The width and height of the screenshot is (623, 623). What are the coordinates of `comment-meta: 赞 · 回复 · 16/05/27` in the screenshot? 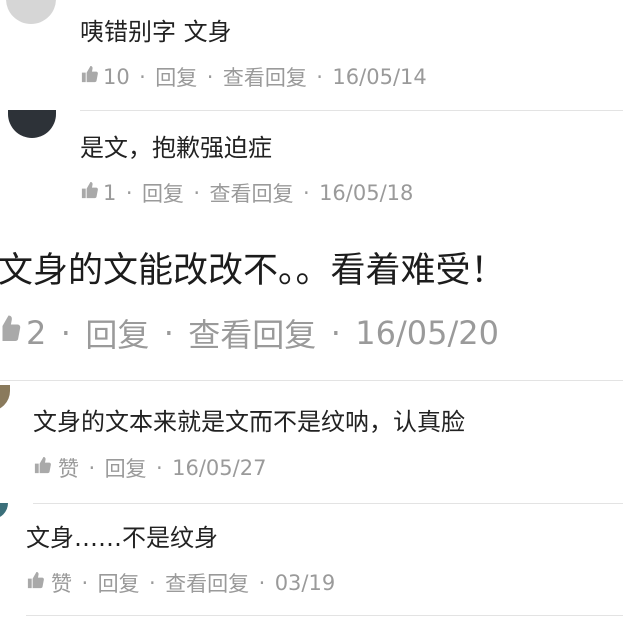 It's located at (149, 468).